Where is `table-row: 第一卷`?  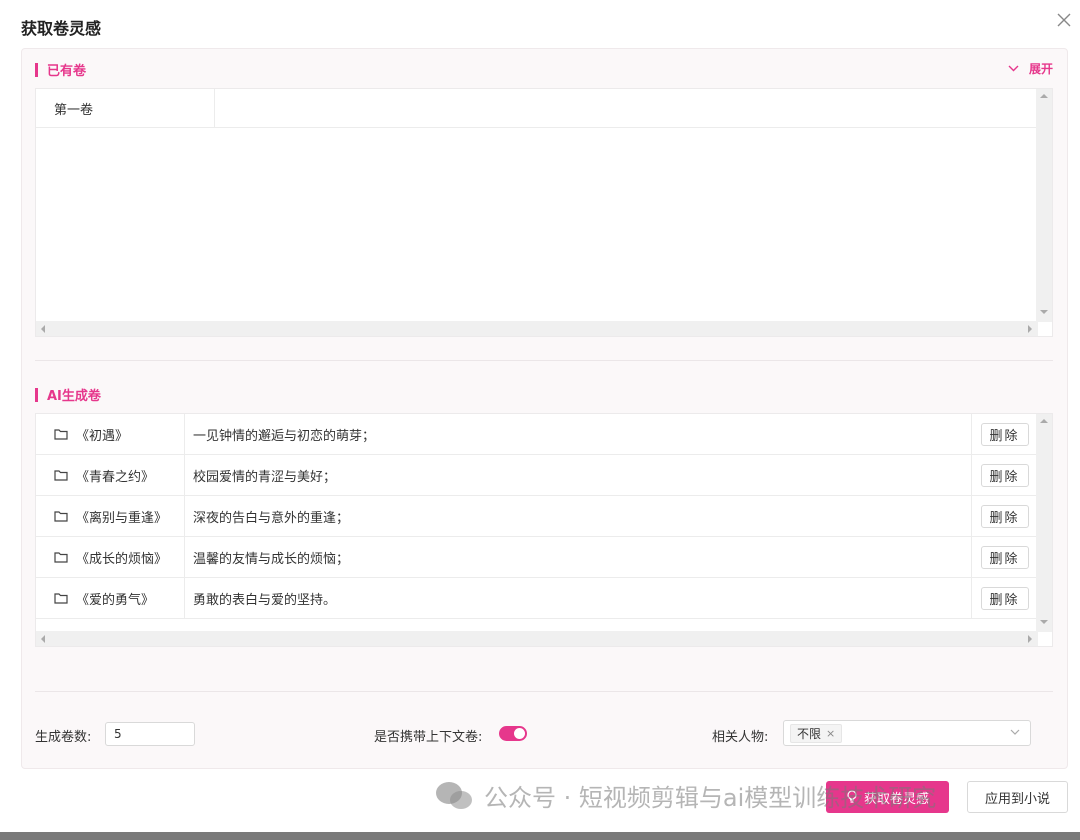
table-row: 第一卷 is located at coordinates (537, 108).